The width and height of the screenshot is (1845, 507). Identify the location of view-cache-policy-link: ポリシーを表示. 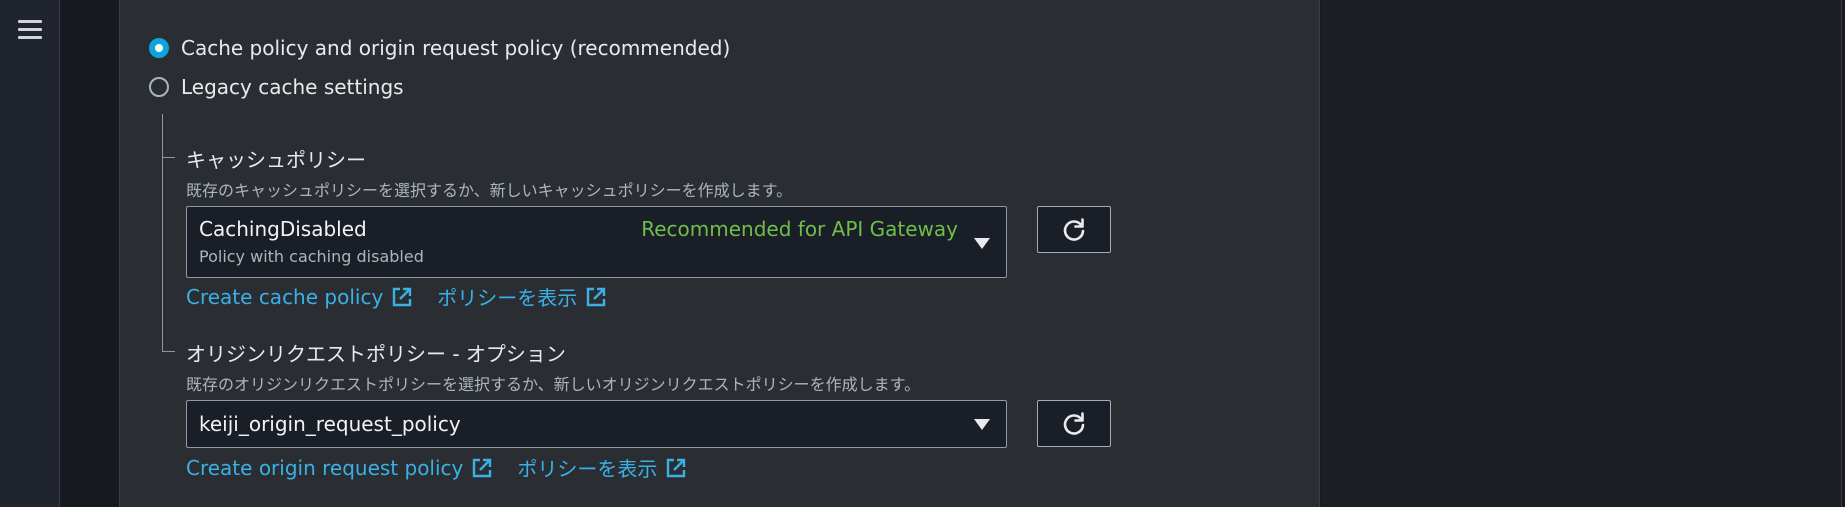
(522, 296).